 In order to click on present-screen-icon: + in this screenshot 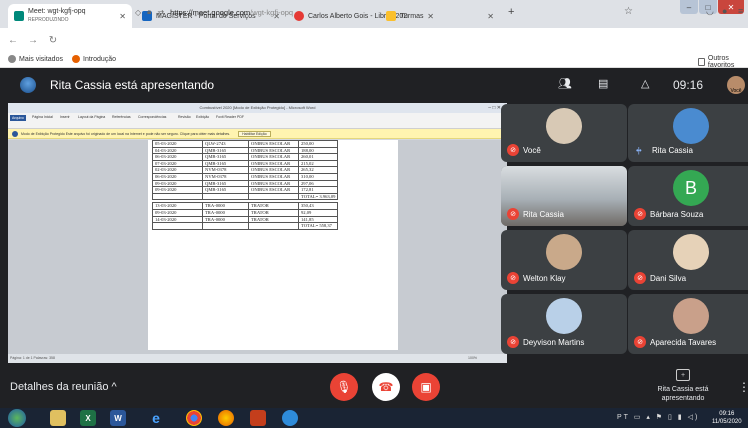, I will do `click(683, 375)`.